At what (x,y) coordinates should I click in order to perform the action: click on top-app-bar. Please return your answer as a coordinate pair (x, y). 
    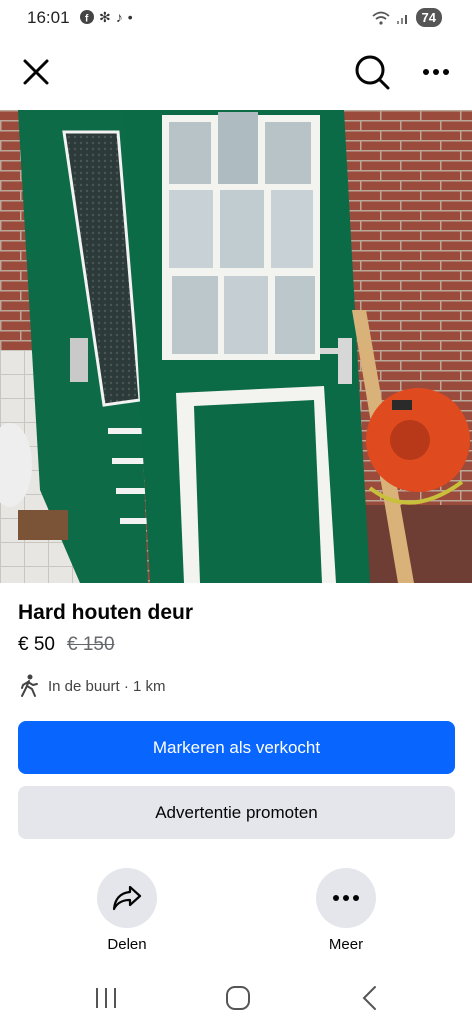
    Looking at the image, I should click on (236, 73).